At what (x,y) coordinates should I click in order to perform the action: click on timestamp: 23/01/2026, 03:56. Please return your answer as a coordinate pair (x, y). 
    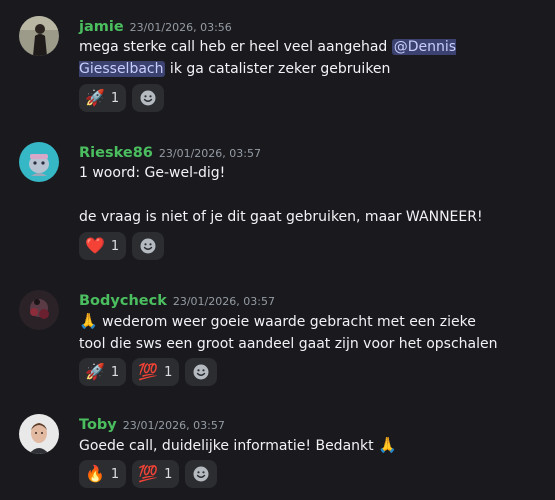
    Looking at the image, I should click on (180, 27).